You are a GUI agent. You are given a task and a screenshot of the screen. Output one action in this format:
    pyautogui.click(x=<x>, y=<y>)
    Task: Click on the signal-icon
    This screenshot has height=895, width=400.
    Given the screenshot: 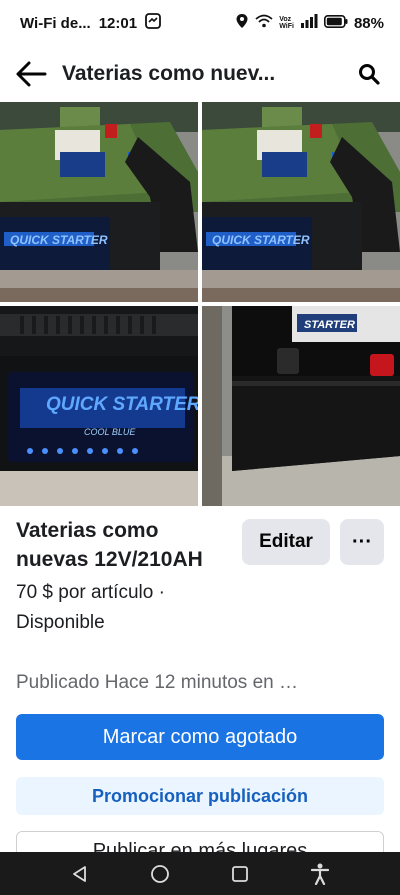 What is the action you would take?
    pyautogui.click(x=309, y=23)
    